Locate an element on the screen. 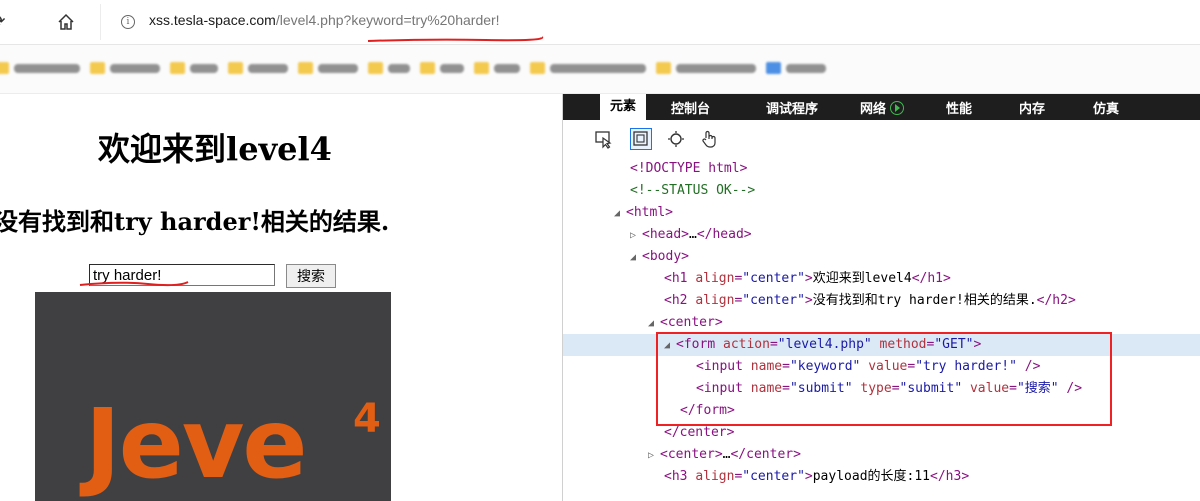  dom-line-form-selected: ◢ <form action="level4.php" method="GET"> is located at coordinates (881, 345).